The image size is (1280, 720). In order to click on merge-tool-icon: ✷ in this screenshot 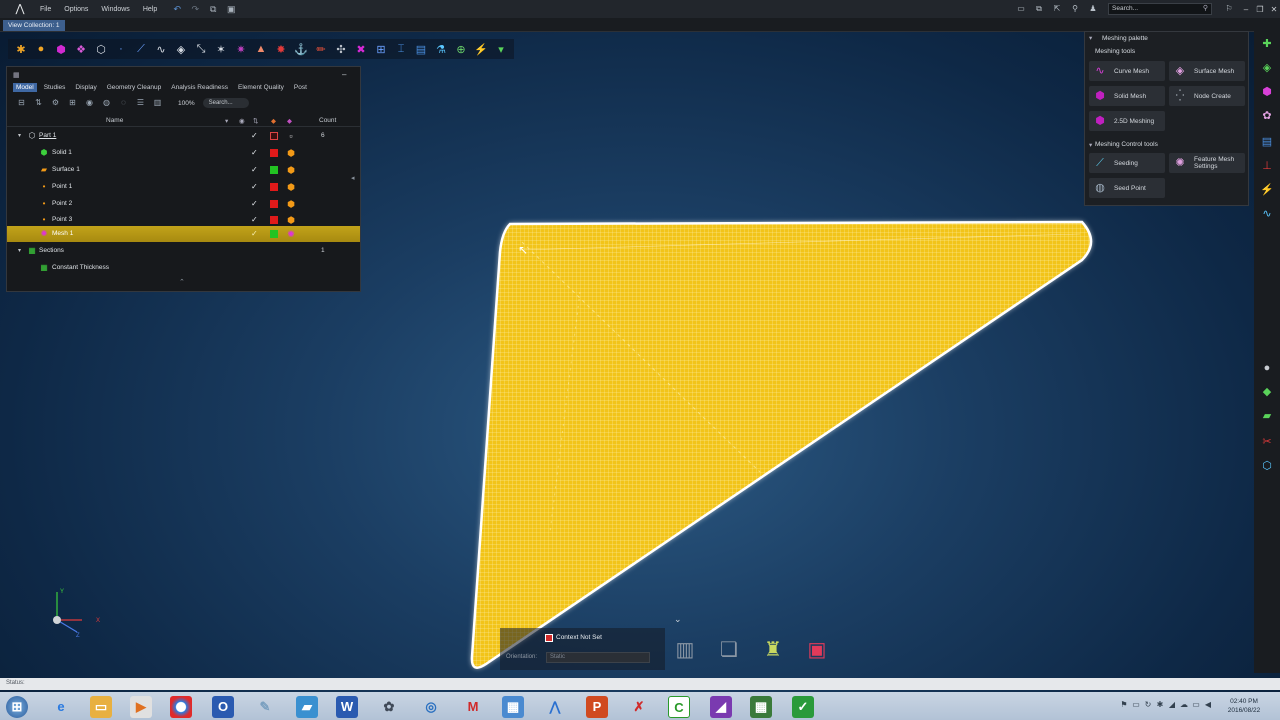, I will do `click(241, 49)`.